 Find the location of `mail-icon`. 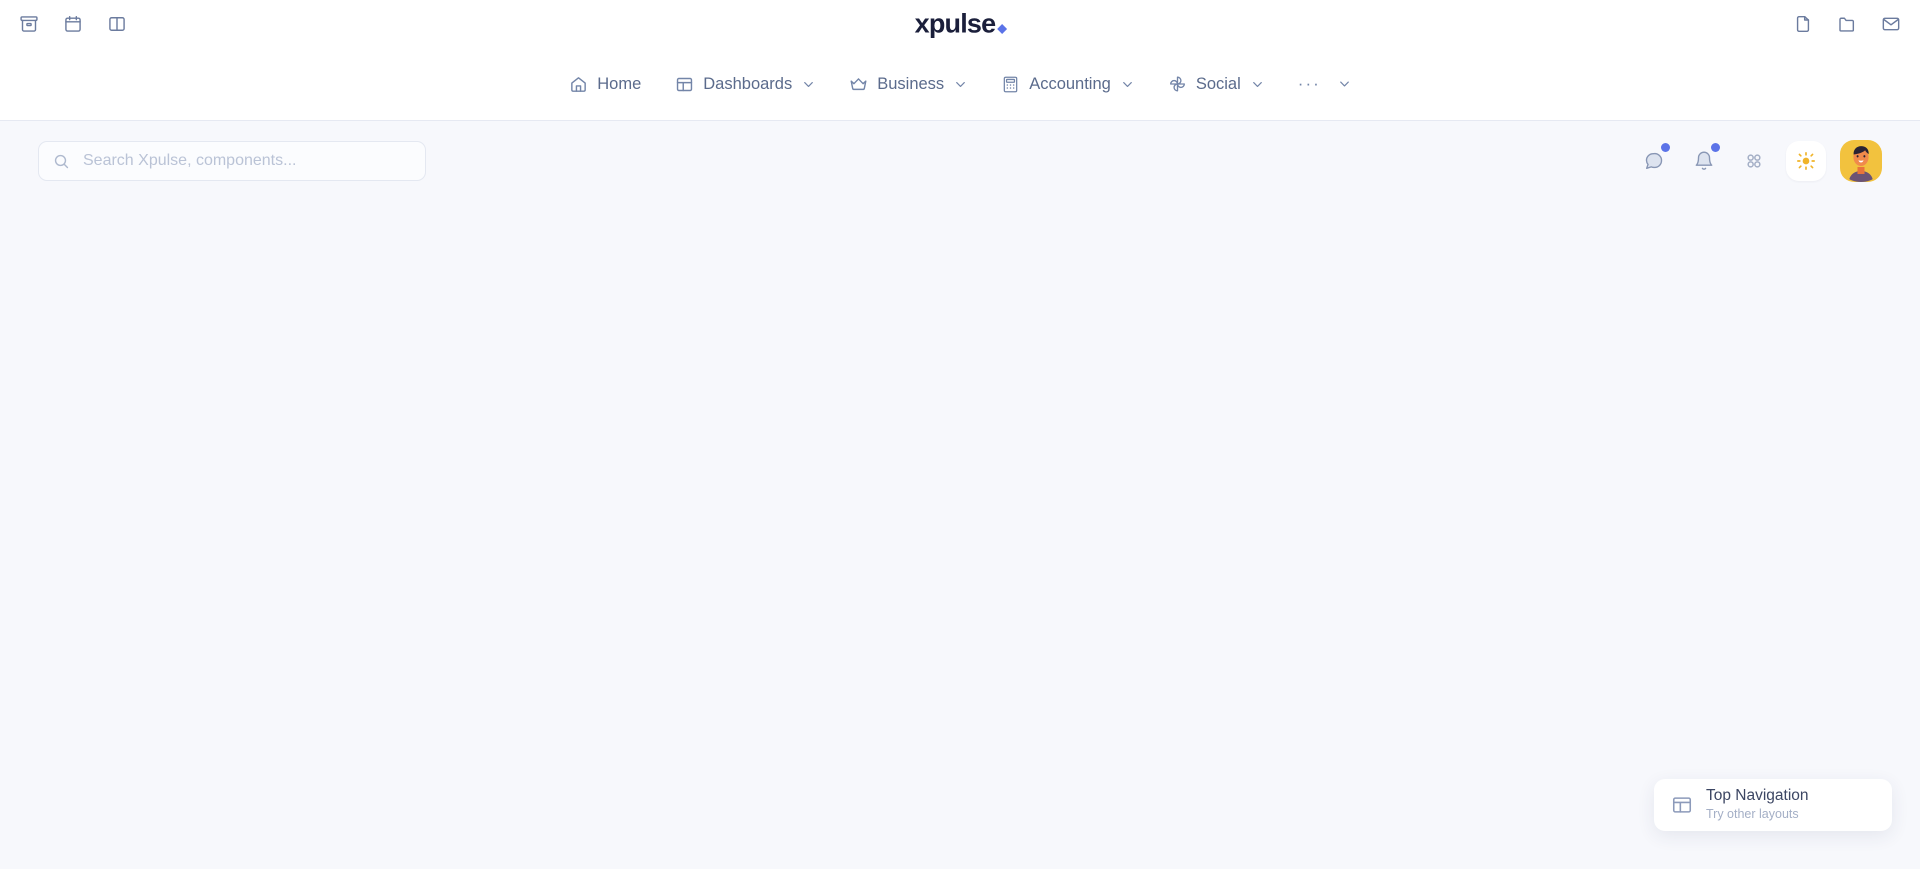

mail-icon is located at coordinates (1891, 24).